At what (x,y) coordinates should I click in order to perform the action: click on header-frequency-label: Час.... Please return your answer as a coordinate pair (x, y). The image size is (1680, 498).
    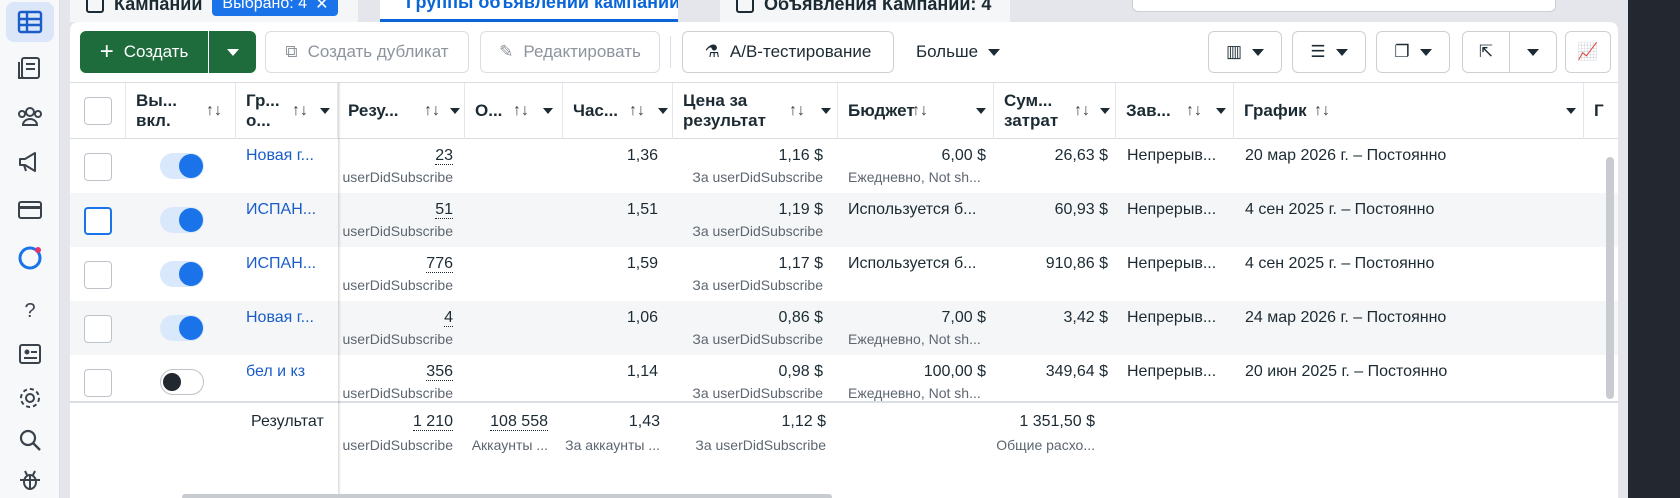
    Looking at the image, I should click on (596, 110).